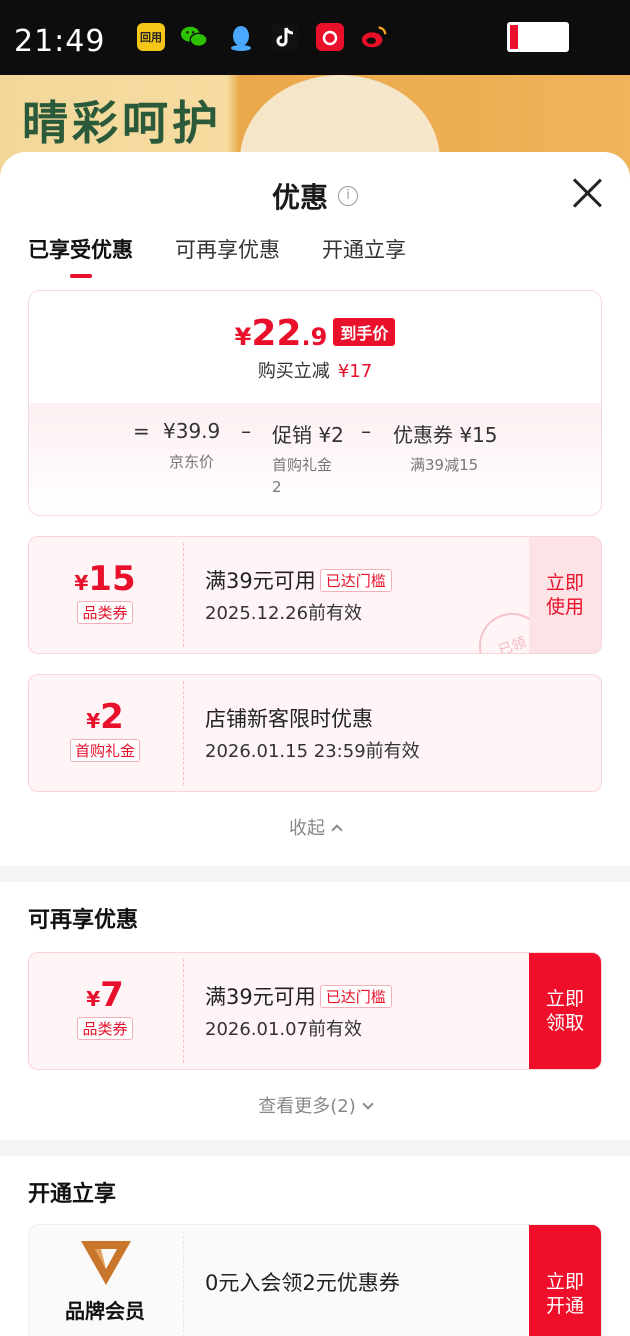  Describe the element at coordinates (277, 487) in the screenshot. I see `promo-label-value: 2` at that location.